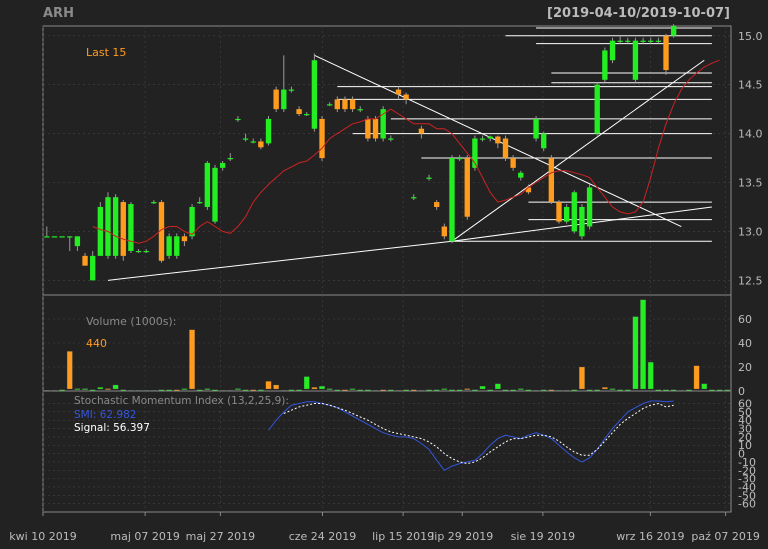  Describe the element at coordinates (96, 343) in the screenshot. I see `volume-last-value: 440` at that location.